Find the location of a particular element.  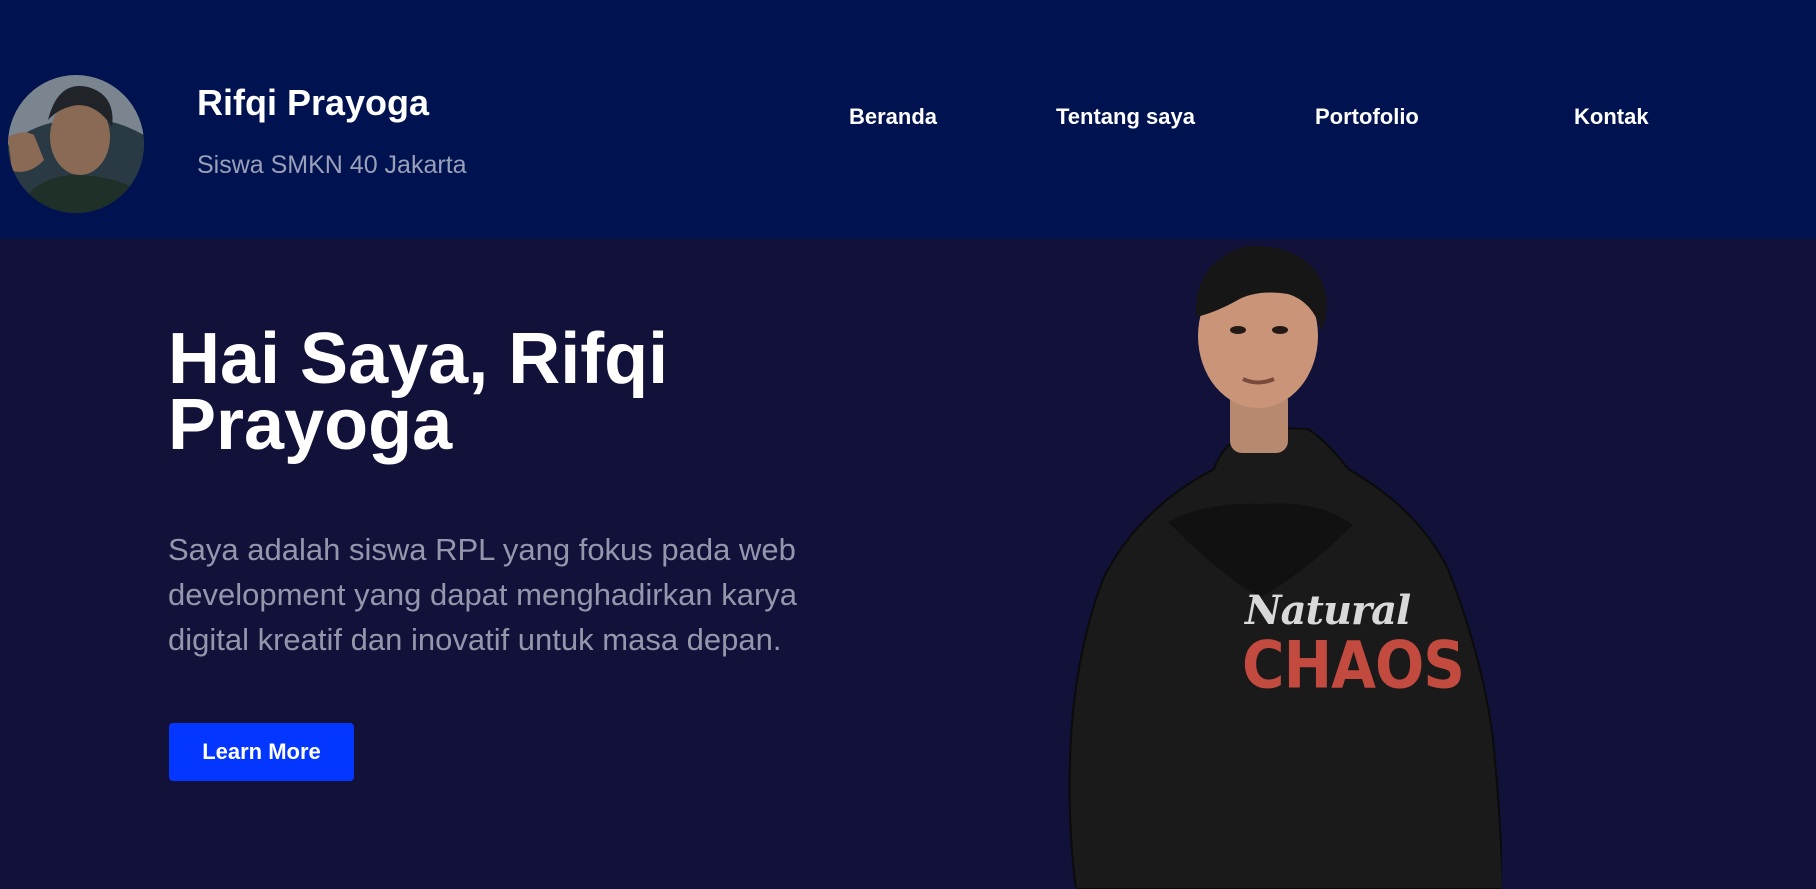

learn-more-button: Learn More is located at coordinates (261, 752).